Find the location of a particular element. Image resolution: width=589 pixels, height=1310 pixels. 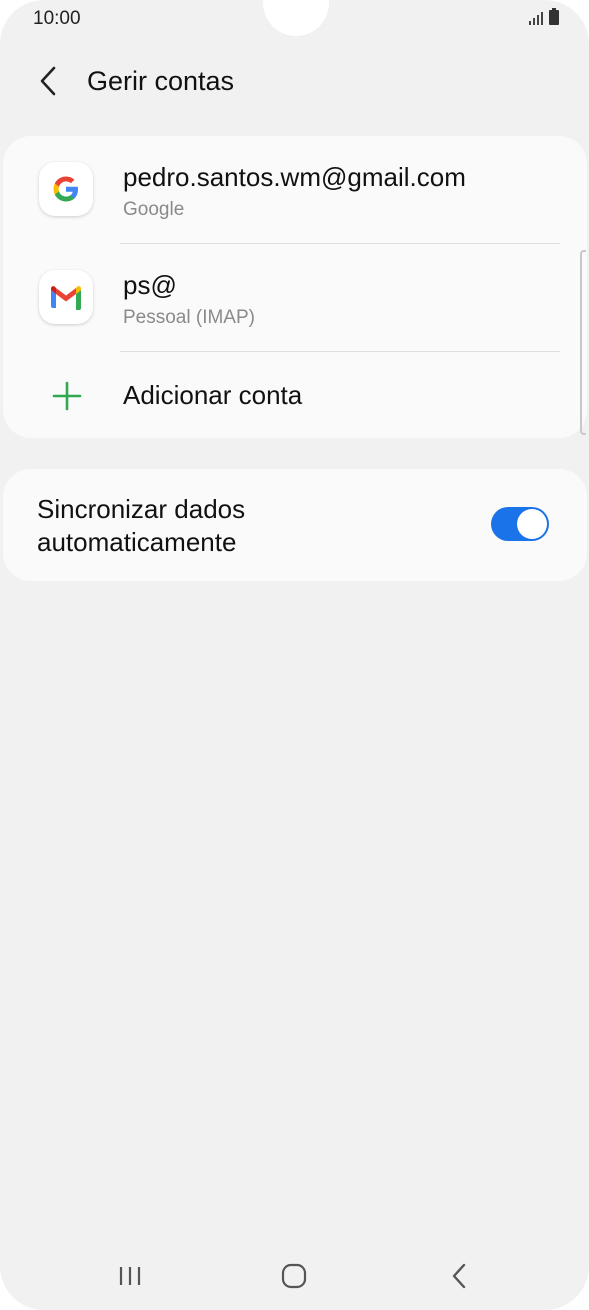

account-row-google: pedro.santos.wm@gmail.com Google is located at coordinates (295, 190).